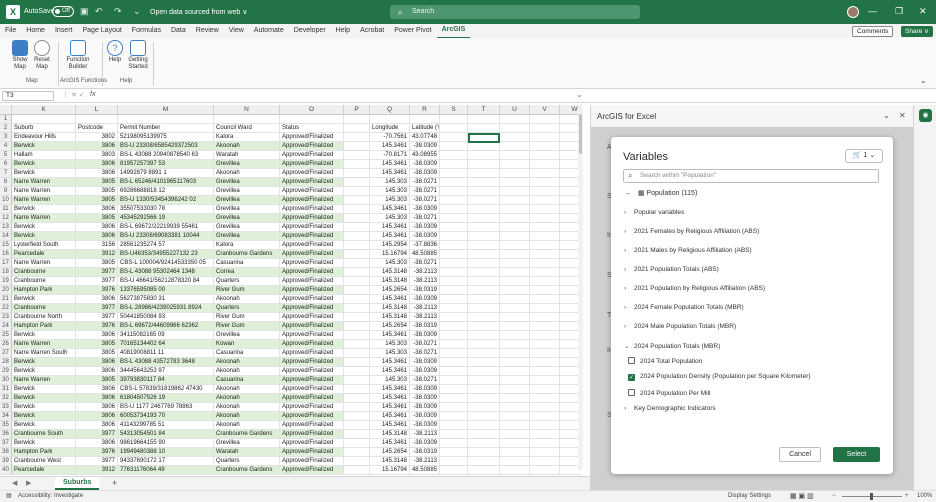  Describe the element at coordinates (6, 461) in the screenshot. I see `row-number: 39` at that location.